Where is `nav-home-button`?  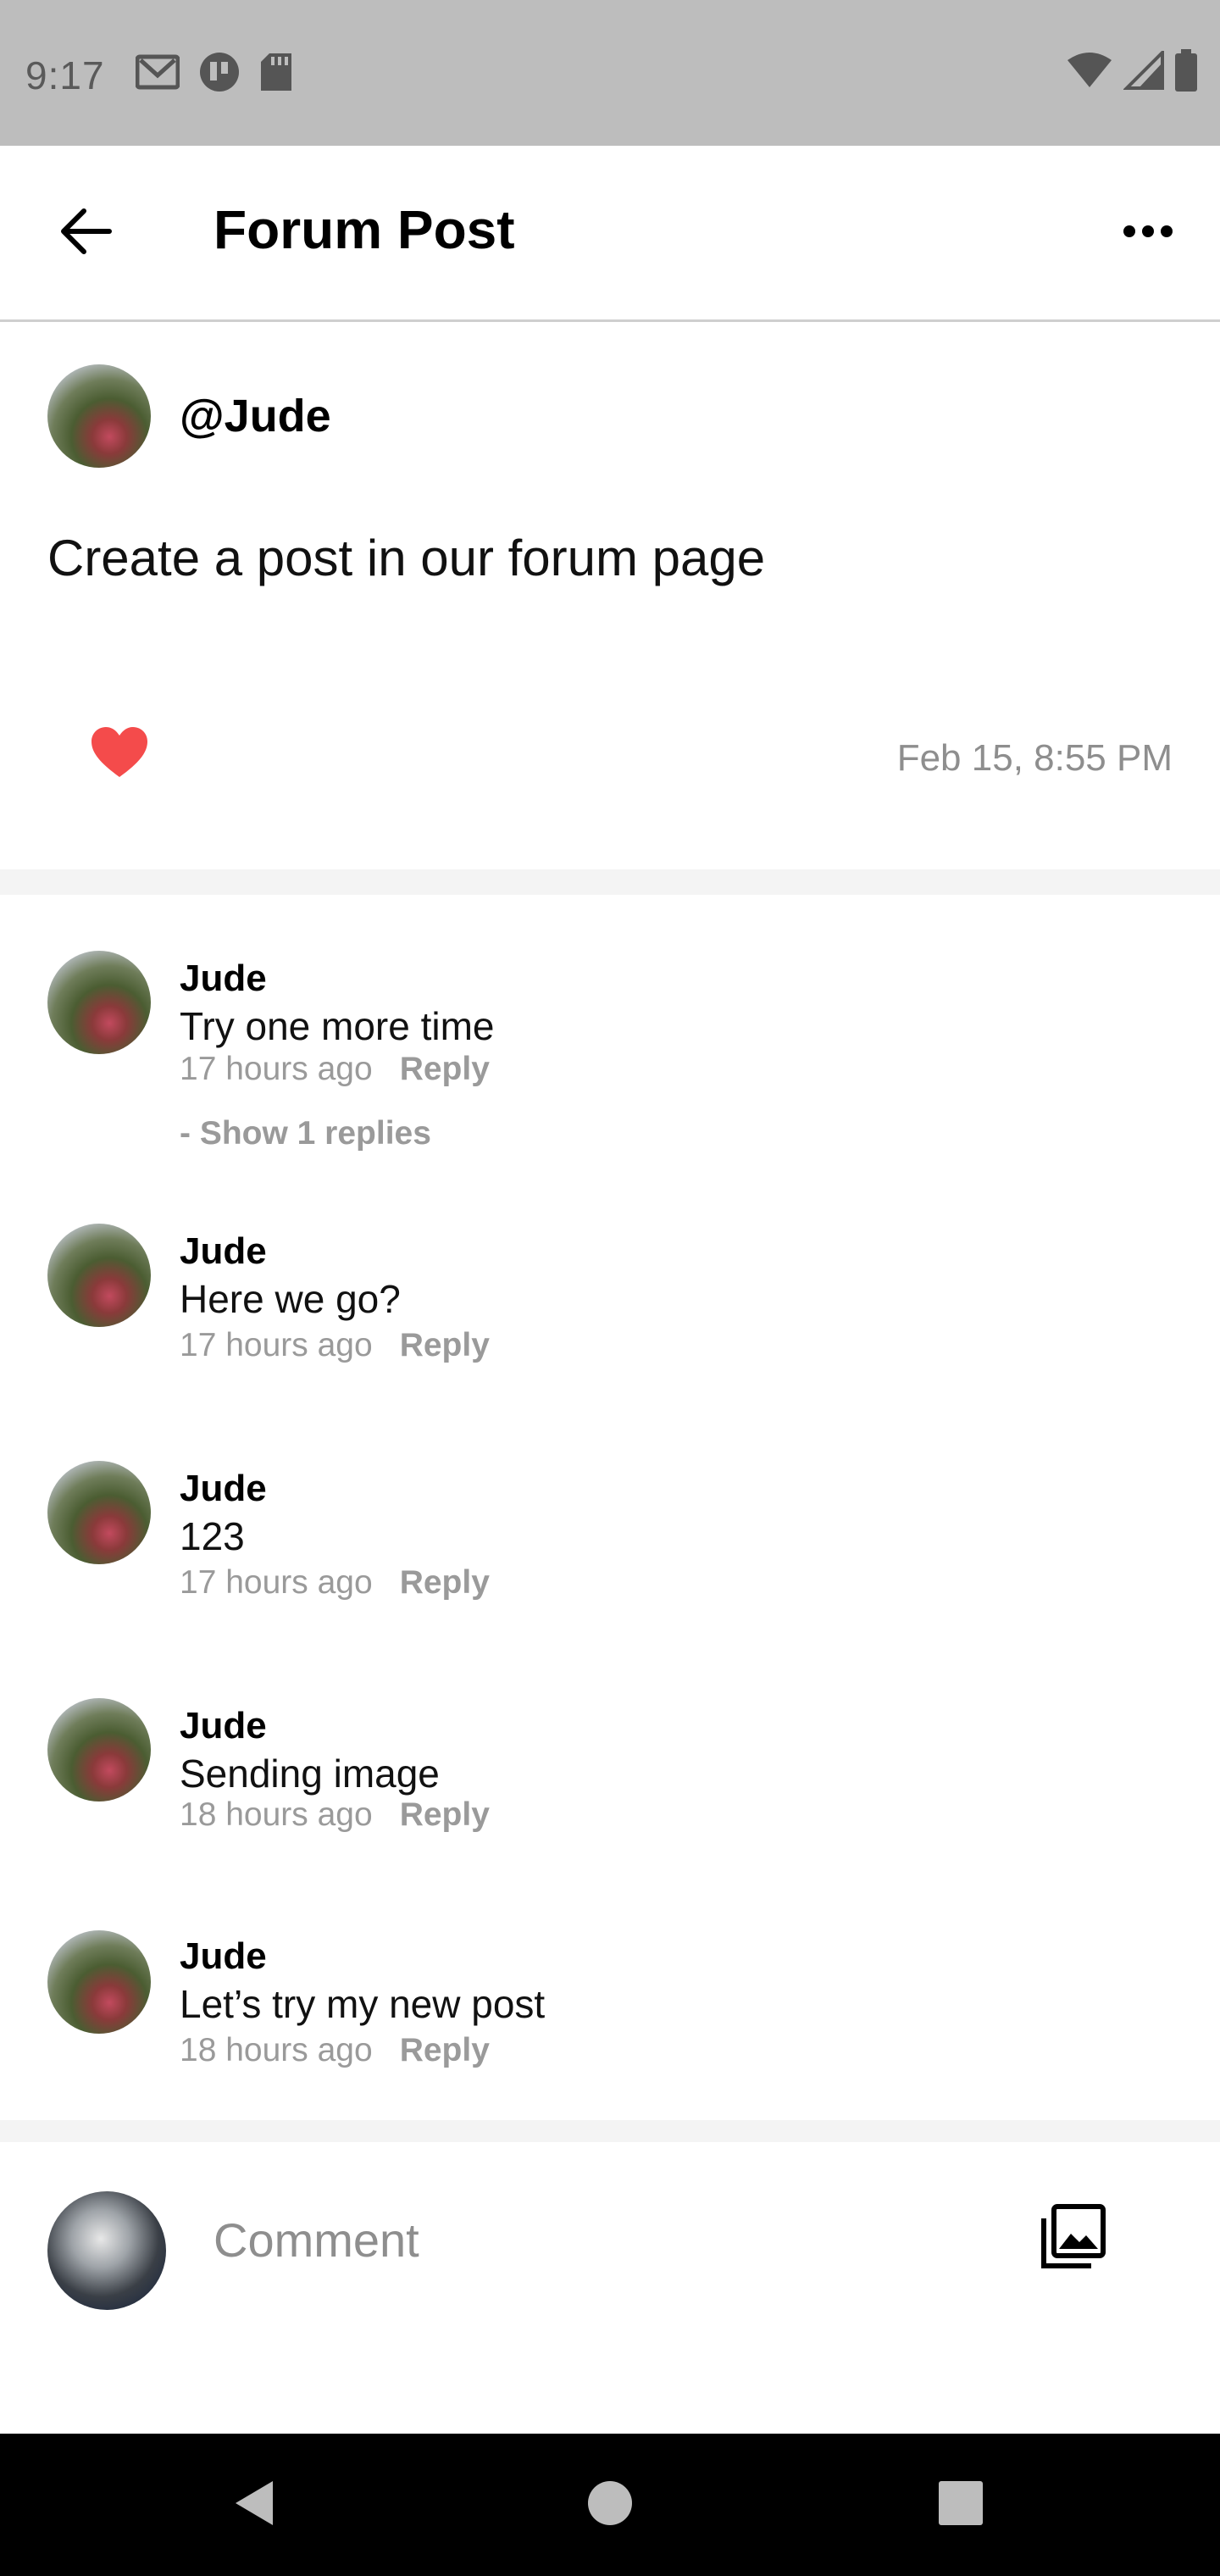 nav-home-button is located at coordinates (610, 2504).